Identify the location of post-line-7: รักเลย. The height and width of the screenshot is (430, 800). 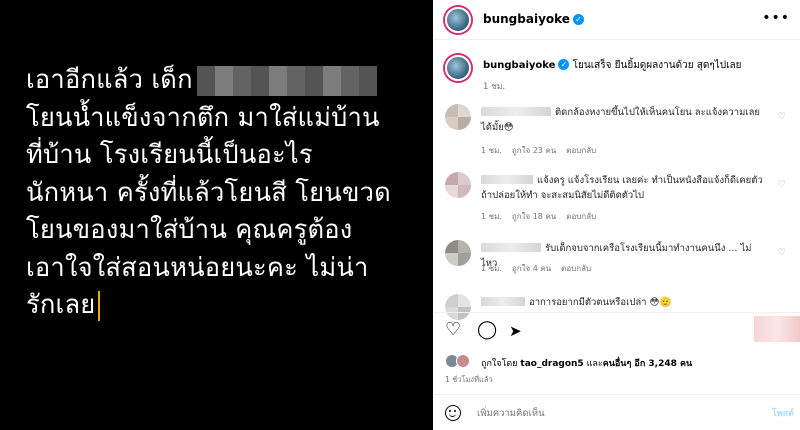
(226, 306).